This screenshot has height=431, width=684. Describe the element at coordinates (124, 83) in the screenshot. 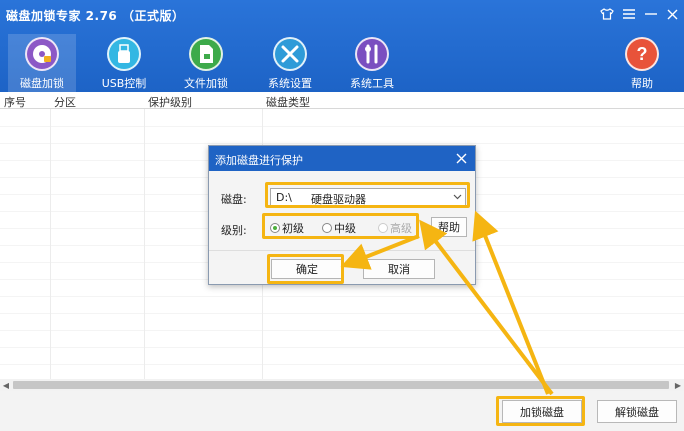

I see `toolbar-label: USB控制` at that location.